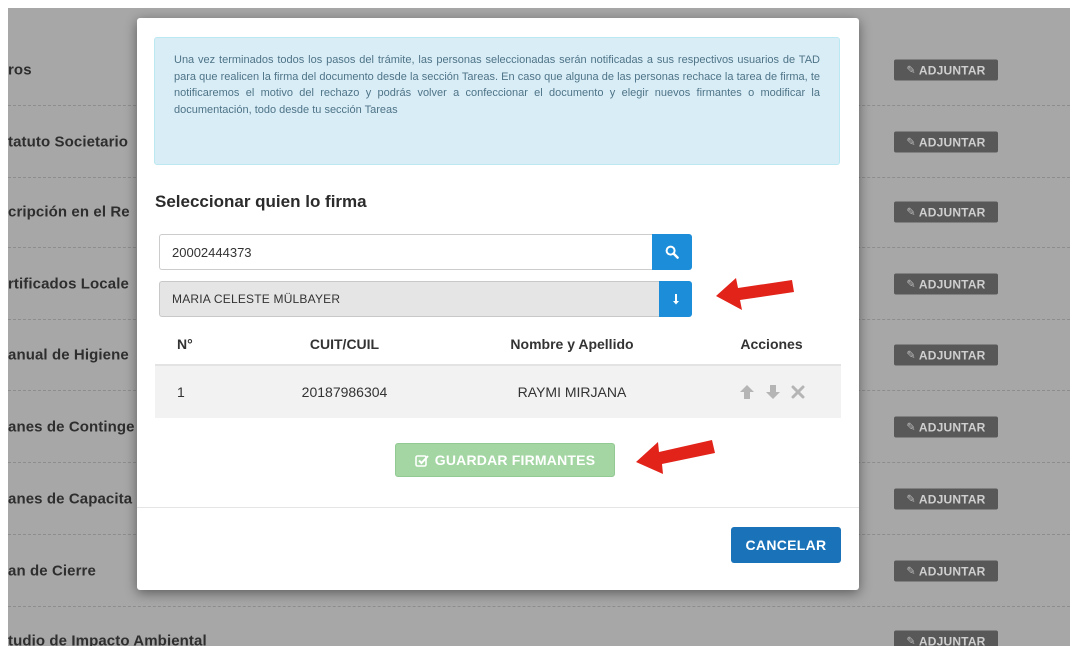 Image resolution: width=1075 pixels, height=646 pixels. I want to click on cancel-label: CANCELAR, so click(786, 545).